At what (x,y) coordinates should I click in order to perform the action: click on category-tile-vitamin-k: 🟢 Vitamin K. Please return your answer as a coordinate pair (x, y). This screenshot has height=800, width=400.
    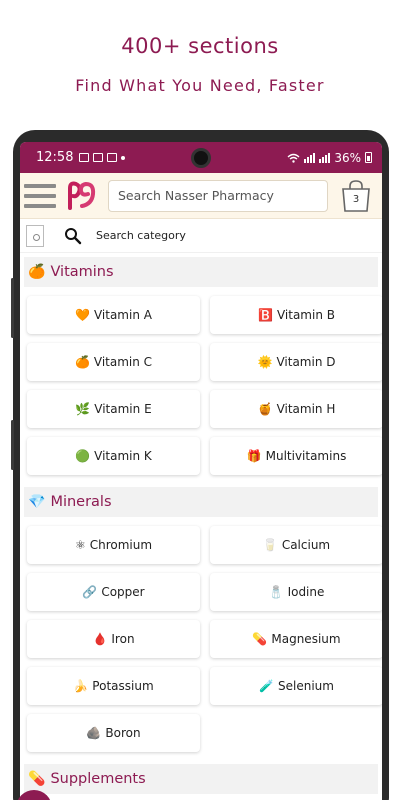
    Looking at the image, I should click on (113, 456).